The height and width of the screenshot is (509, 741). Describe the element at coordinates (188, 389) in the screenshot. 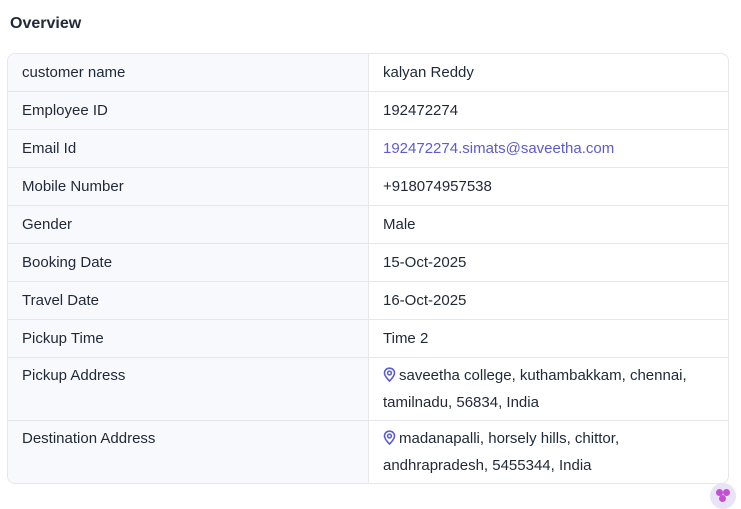

I see `row-label: Pickup Address` at that location.